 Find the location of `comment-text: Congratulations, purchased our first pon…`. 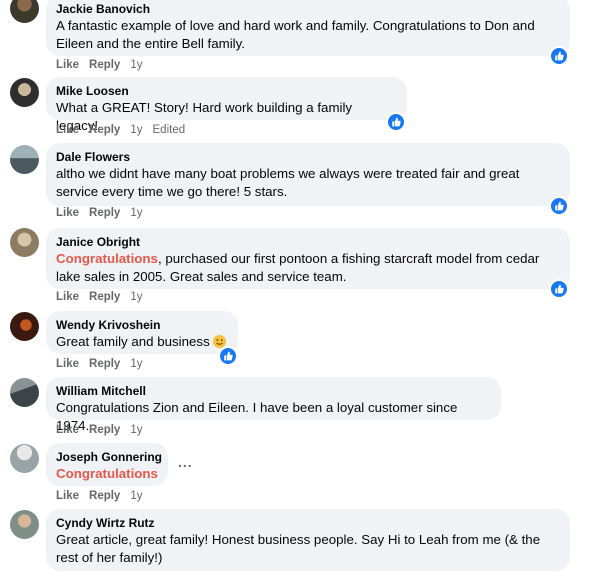

comment-text: Congratulations, purchased our first pon… is located at coordinates (308, 268).